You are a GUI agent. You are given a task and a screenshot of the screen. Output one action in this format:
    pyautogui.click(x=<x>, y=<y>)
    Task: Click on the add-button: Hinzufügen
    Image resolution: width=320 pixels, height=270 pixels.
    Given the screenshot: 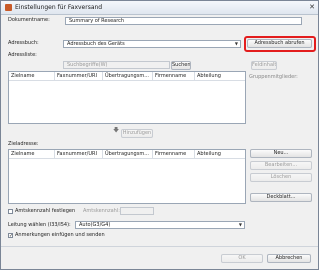 What is the action you would take?
    pyautogui.click(x=137, y=133)
    